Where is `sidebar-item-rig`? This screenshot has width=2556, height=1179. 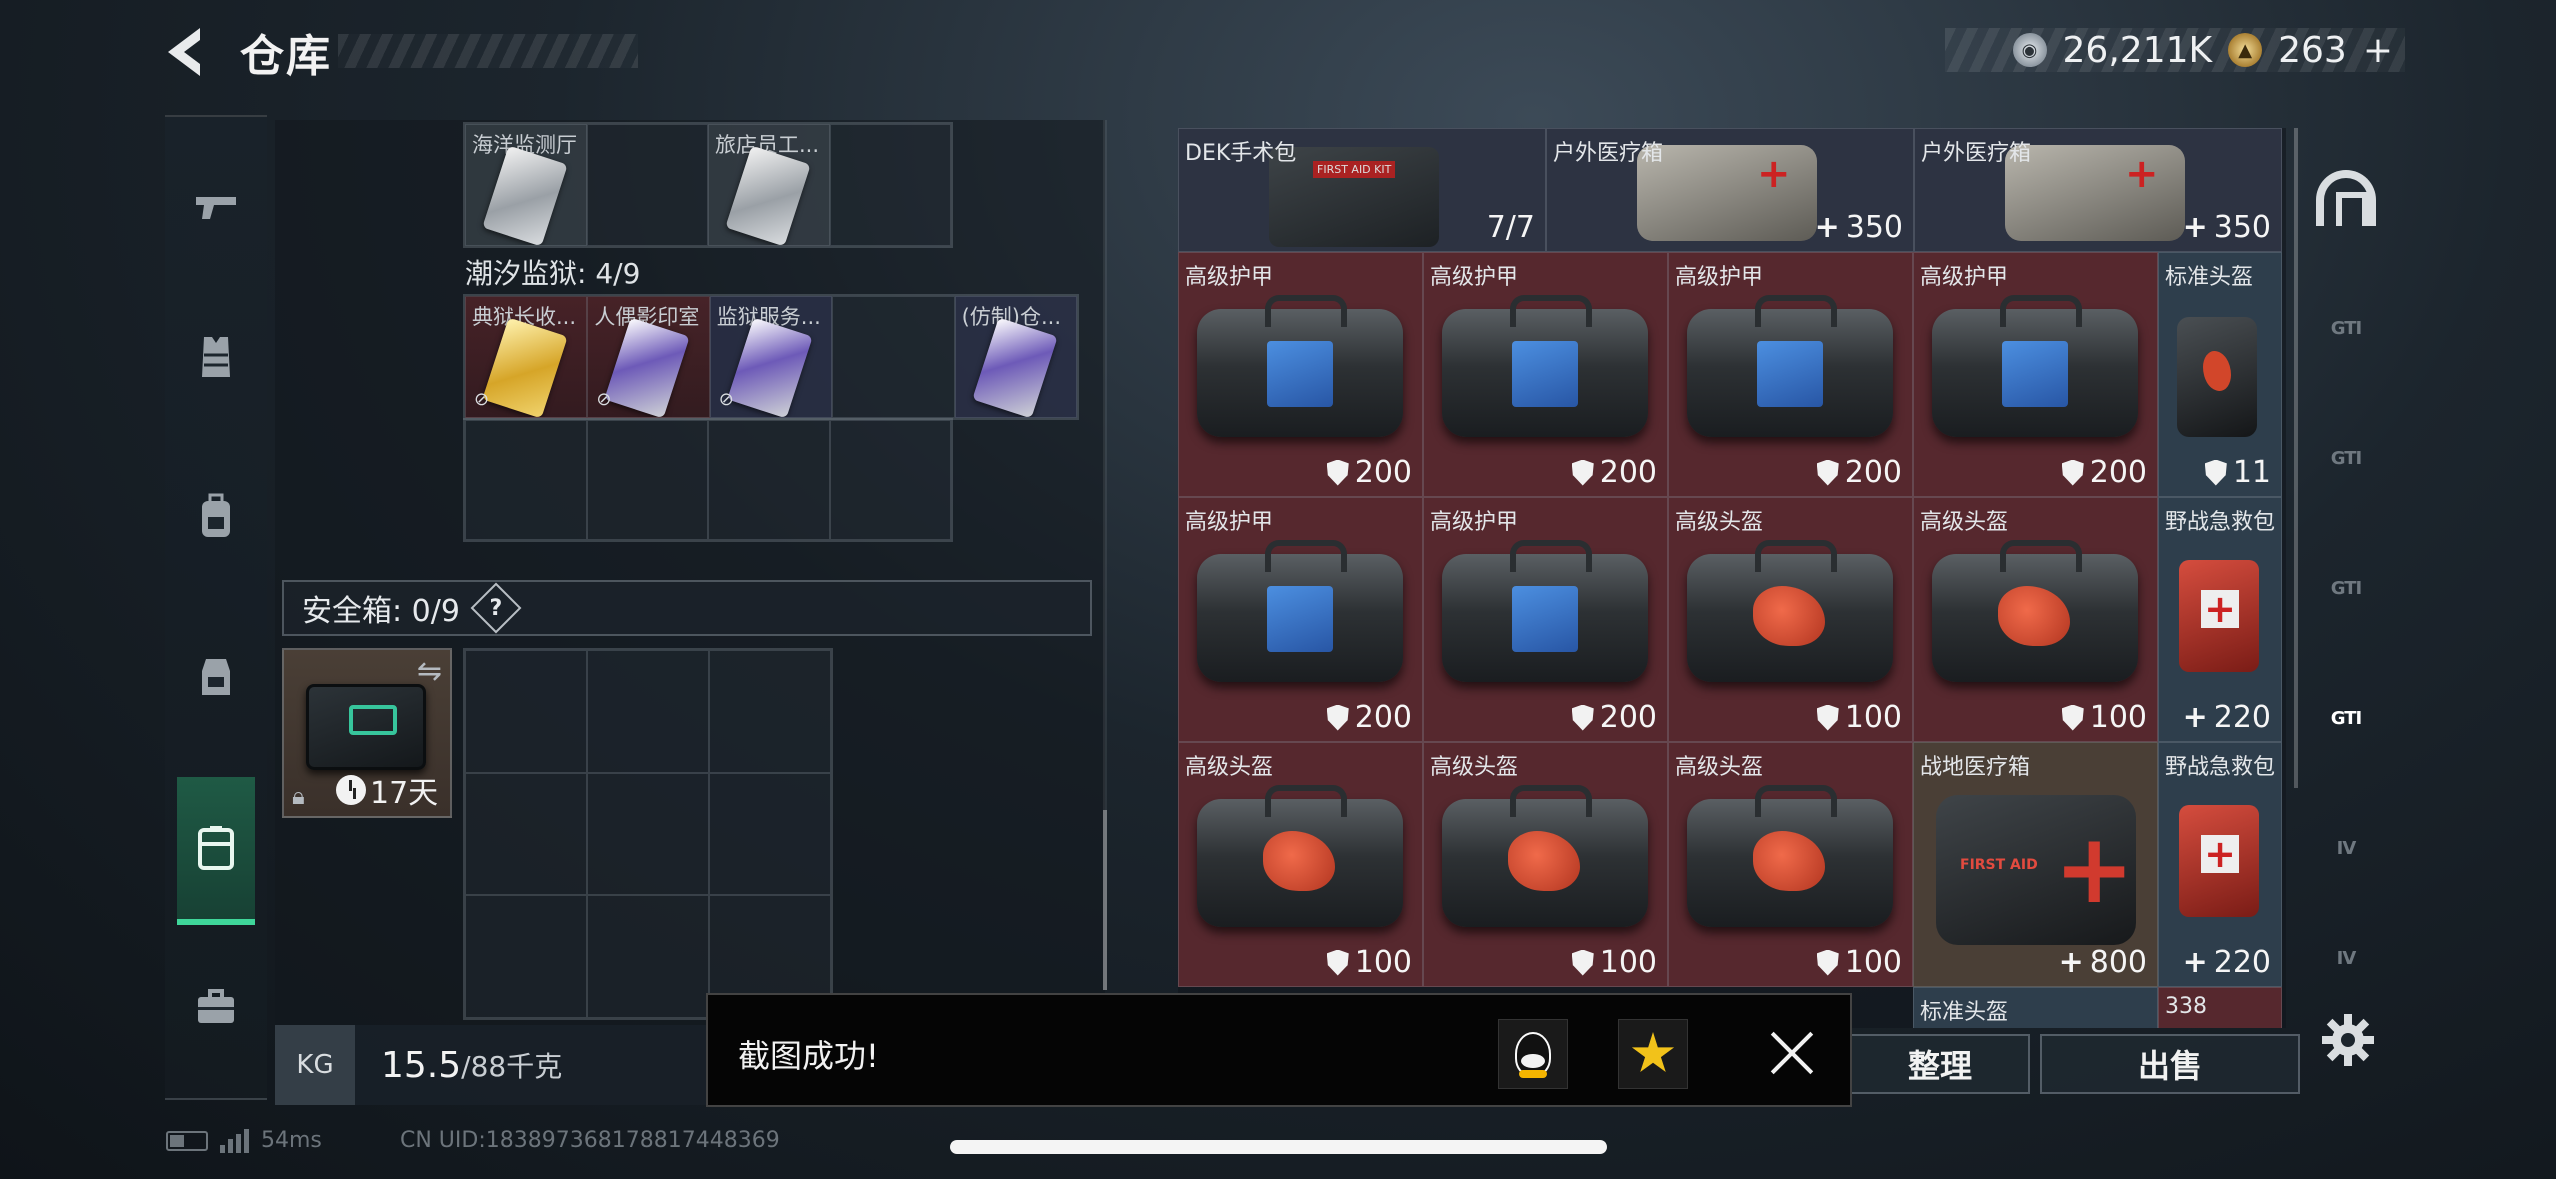
sidebar-item-rig is located at coordinates (216, 677).